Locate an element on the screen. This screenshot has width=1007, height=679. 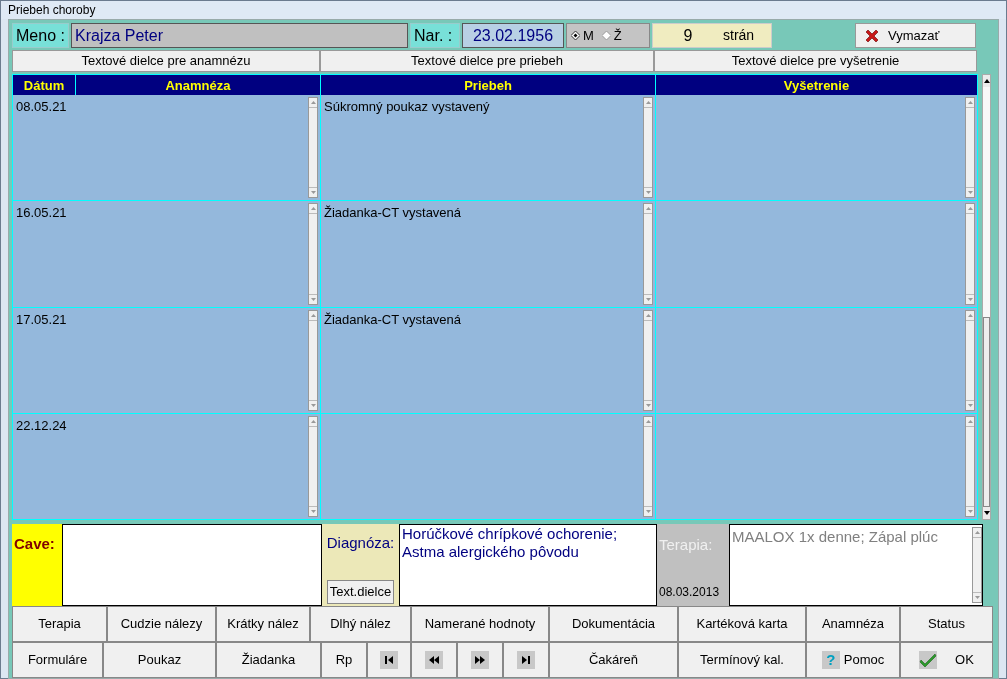
rewind-icon is located at coordinates (434, 660).